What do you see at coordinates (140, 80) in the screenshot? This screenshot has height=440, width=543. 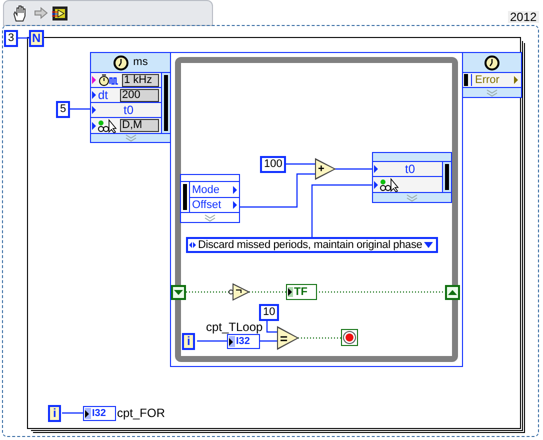 I see `value-field: 1 kHz` at bounding box center [140, 80].